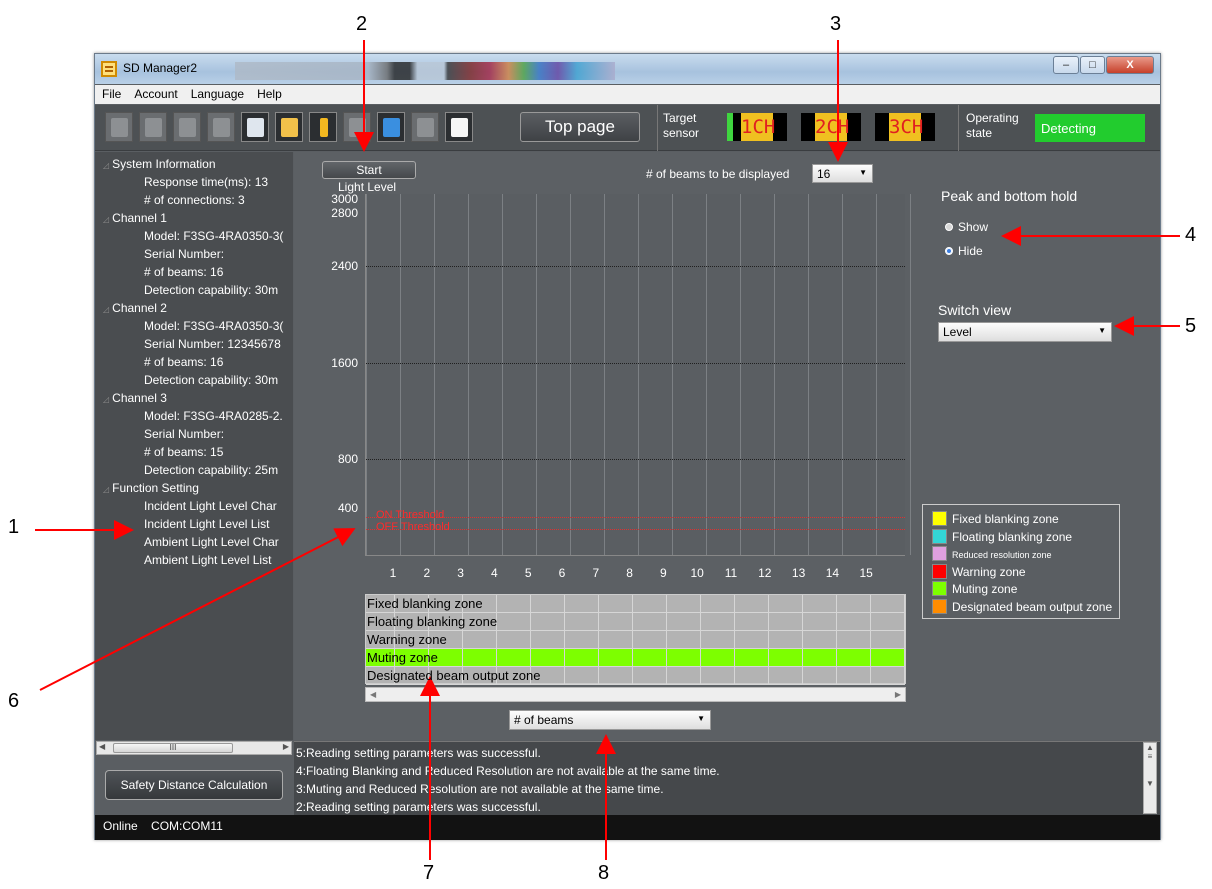 This screenshot has height=889, width=1212. Describe the element at coordinates (289, 127) in the screenshot. I see `monitor-icon` at that location.